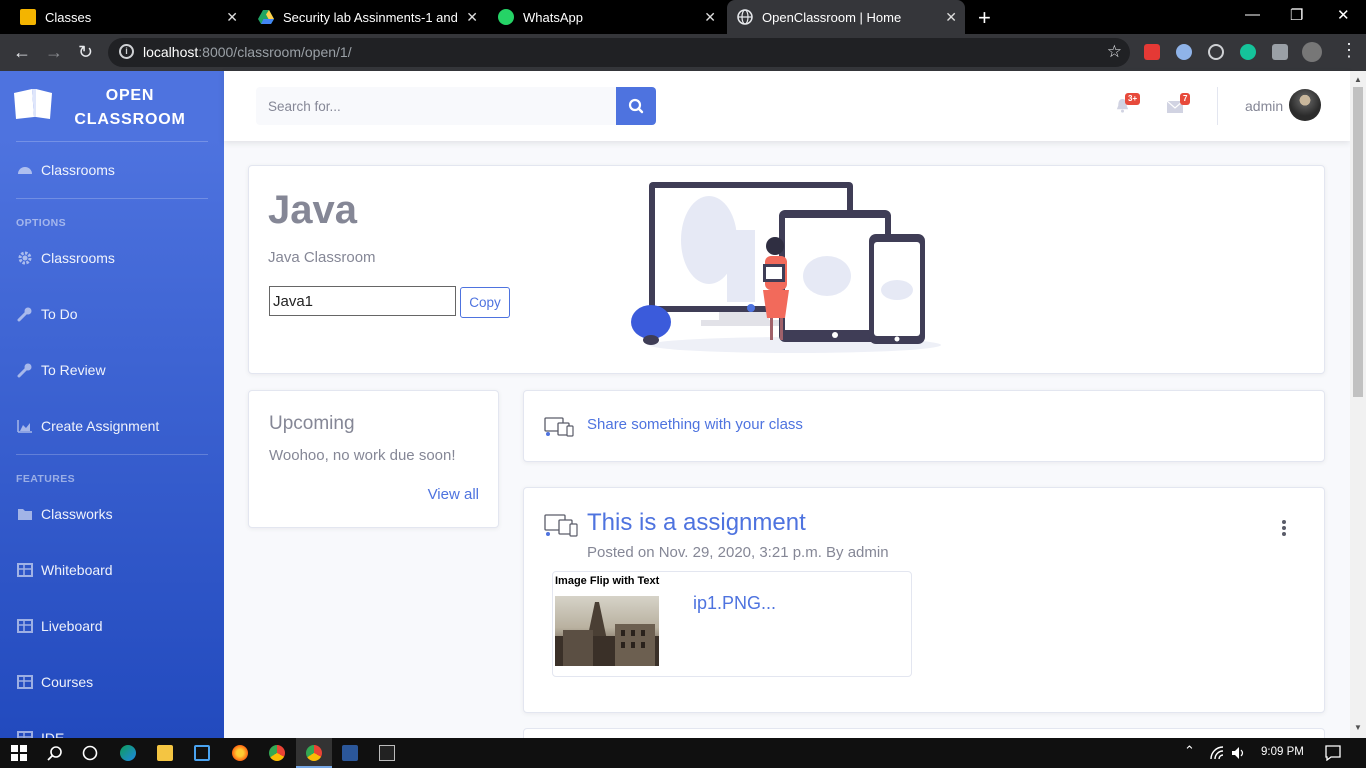  I want to click on tab-openclassroom: OpenClassroom | Home ✕, so click(846, 17).